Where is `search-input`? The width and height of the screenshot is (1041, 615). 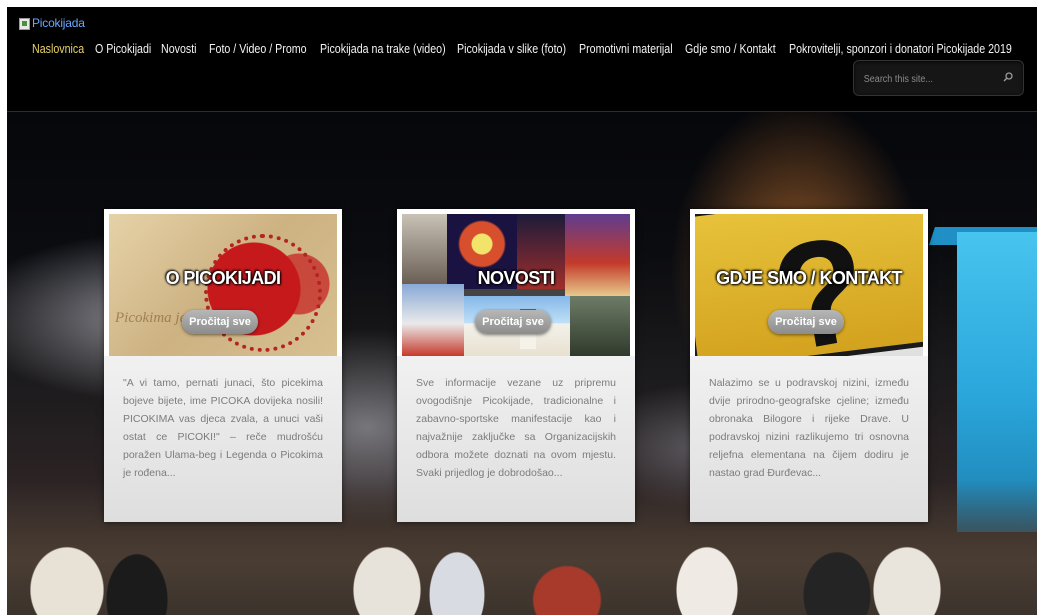
search-input is located at coordinates (922, 79).